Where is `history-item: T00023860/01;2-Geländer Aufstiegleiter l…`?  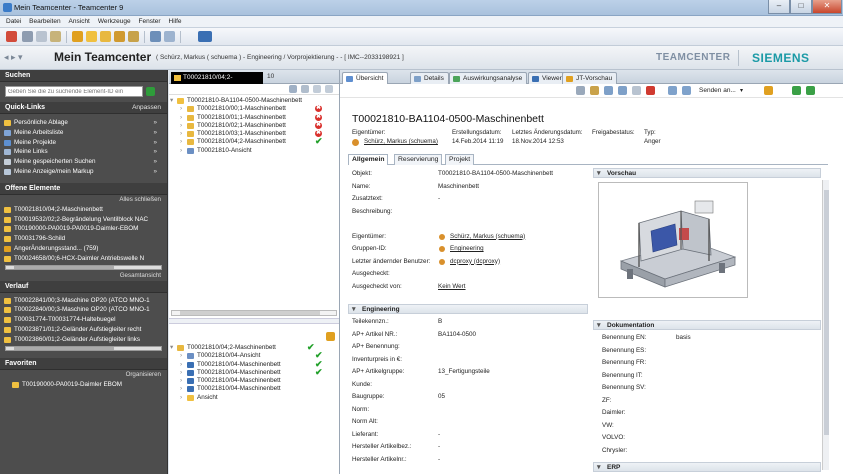
history-item: T00023860/01;2-Geländer Aufstiegleiter l… is located at coordinates (83, 340).